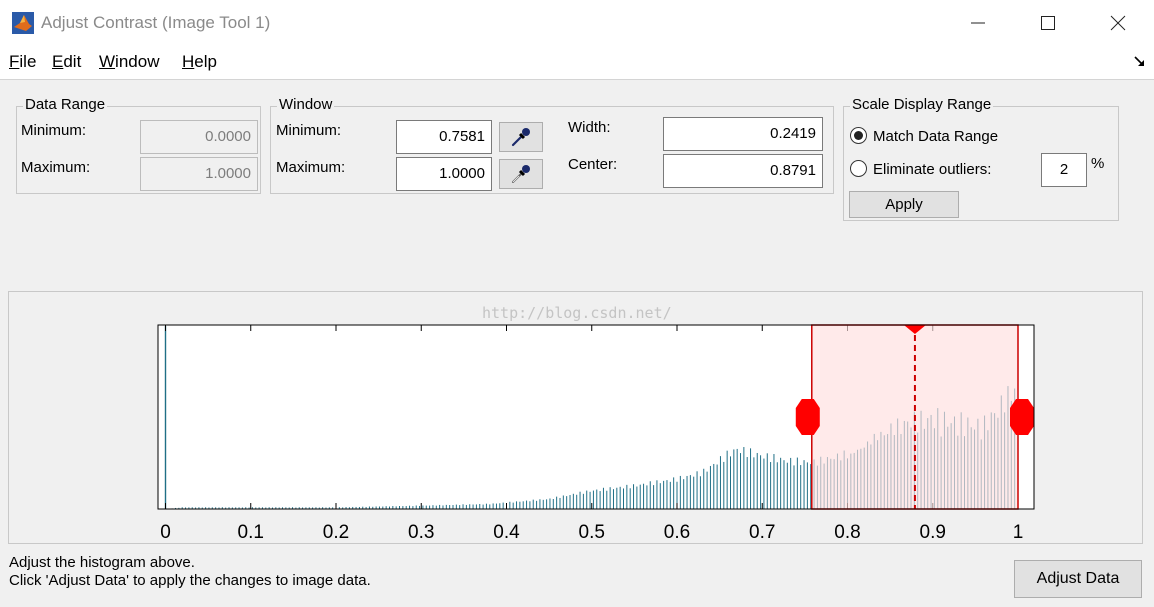 Image resolution: width=1154 pixels, height=607 pixels. What do you see at coordinates (336, 532) in the screenshot?
I see `x-tick-label: 0.2` at bounding box center [336, 532].